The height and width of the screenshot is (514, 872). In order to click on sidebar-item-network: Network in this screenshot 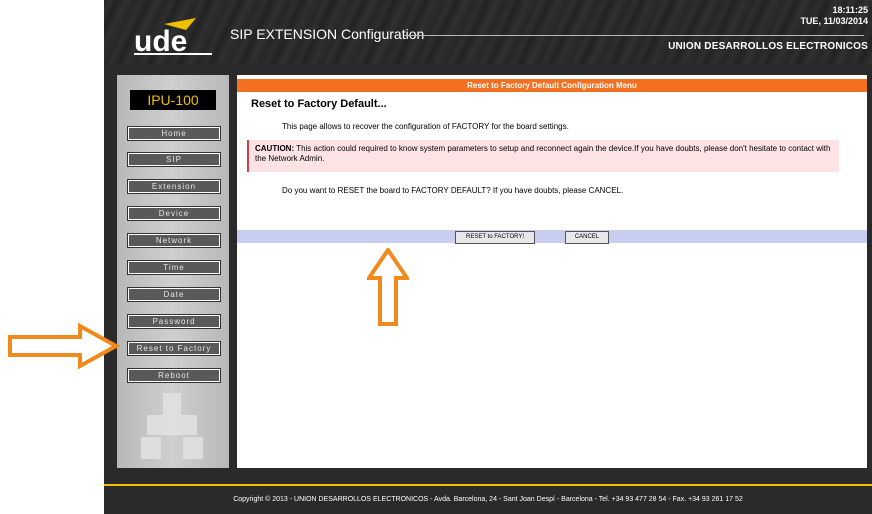, I will do `click(174, 240)`.